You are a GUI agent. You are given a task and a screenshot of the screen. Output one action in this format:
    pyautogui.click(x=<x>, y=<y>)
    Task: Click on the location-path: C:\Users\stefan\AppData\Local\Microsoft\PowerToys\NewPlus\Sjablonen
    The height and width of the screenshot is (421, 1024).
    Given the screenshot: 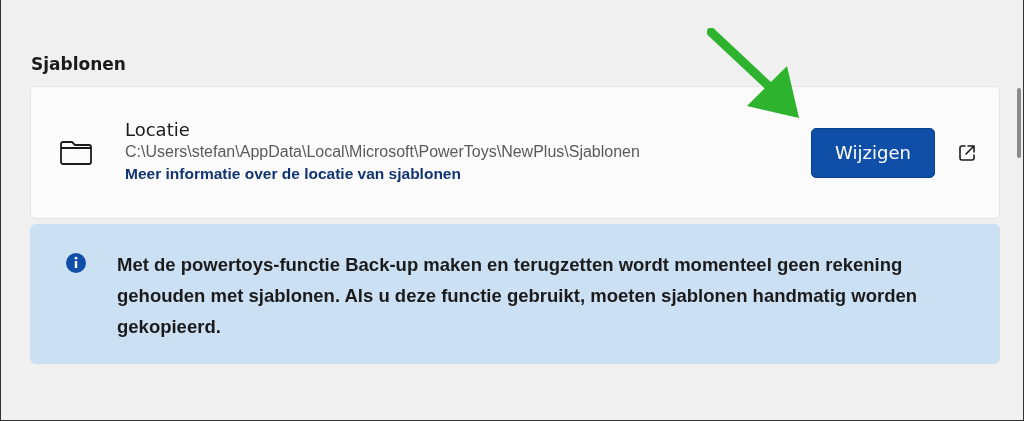 What is the action you would take?
    pyautogui.click(x=383, y=151)
    